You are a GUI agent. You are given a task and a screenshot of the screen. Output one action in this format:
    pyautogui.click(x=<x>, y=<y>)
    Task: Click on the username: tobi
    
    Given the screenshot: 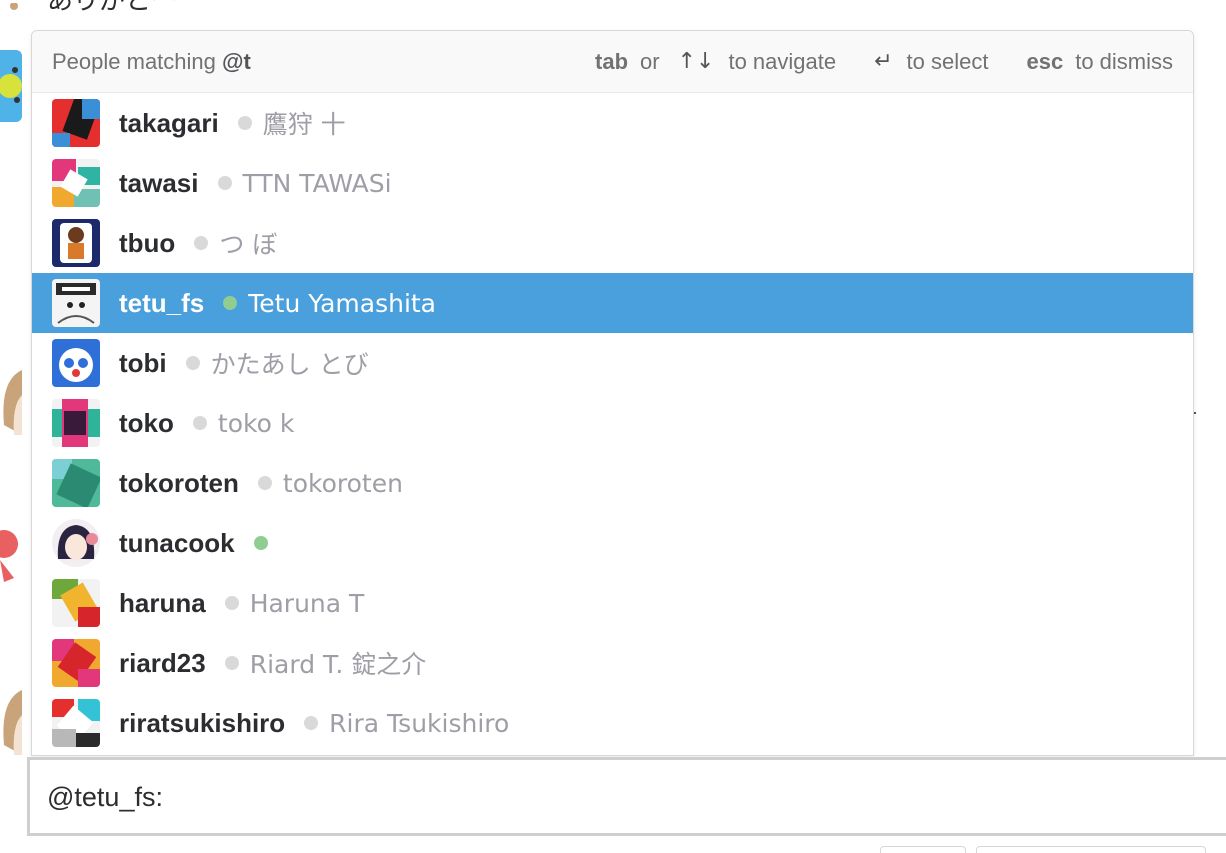 What is the action you would take?
    pyautogui.click(x=143, y=362)
    